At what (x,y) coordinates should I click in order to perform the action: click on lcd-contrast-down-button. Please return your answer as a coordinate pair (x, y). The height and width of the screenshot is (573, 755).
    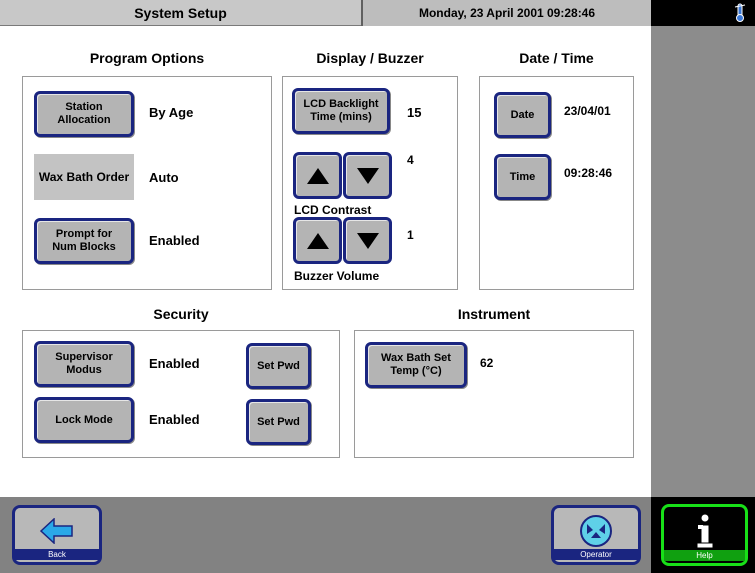
    Looking at the image, I should click on (367, 175).